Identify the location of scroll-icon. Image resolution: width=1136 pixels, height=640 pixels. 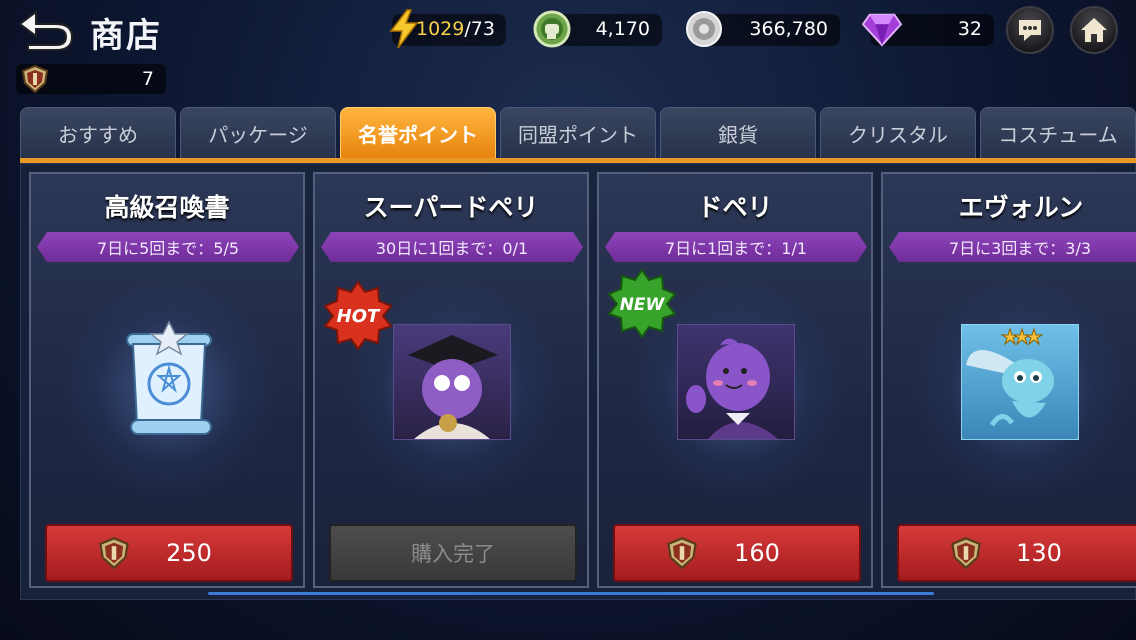
(169, 387).